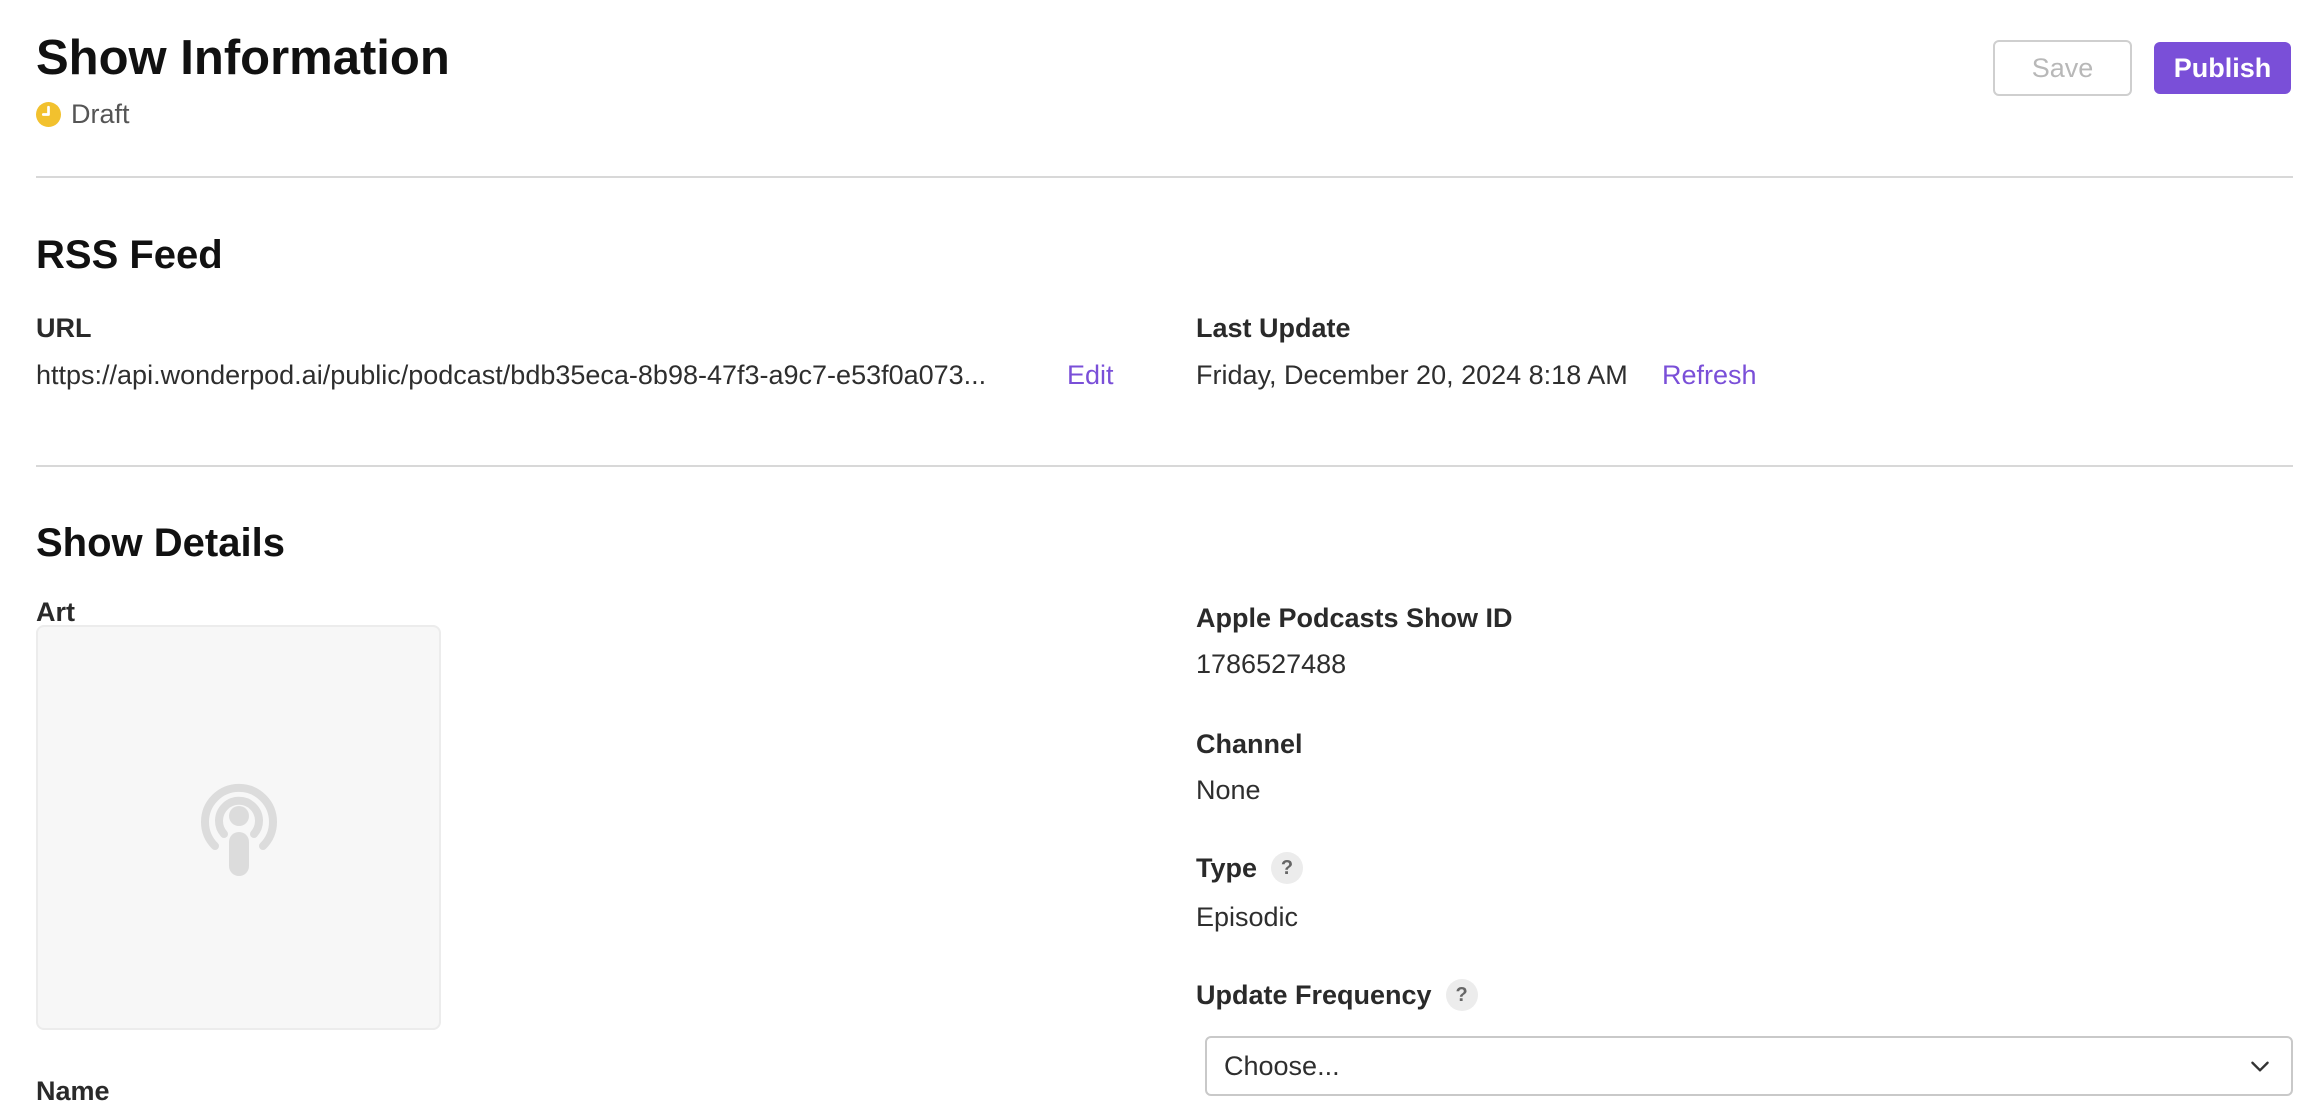 Image resolution: width=2320 pixels, height=1118 pixels. I want to click on update-frequency-label-row: Update Frequency ?, so click(1337, 995).